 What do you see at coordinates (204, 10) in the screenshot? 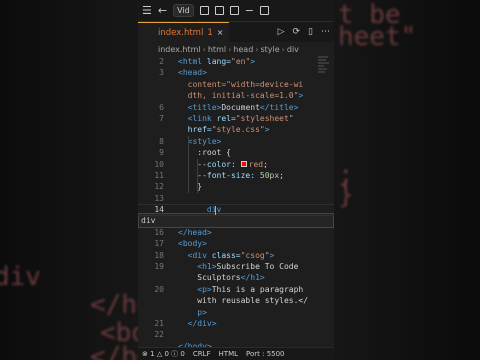
I see `toggle-panel-icon` at bounding box center [204, 10].